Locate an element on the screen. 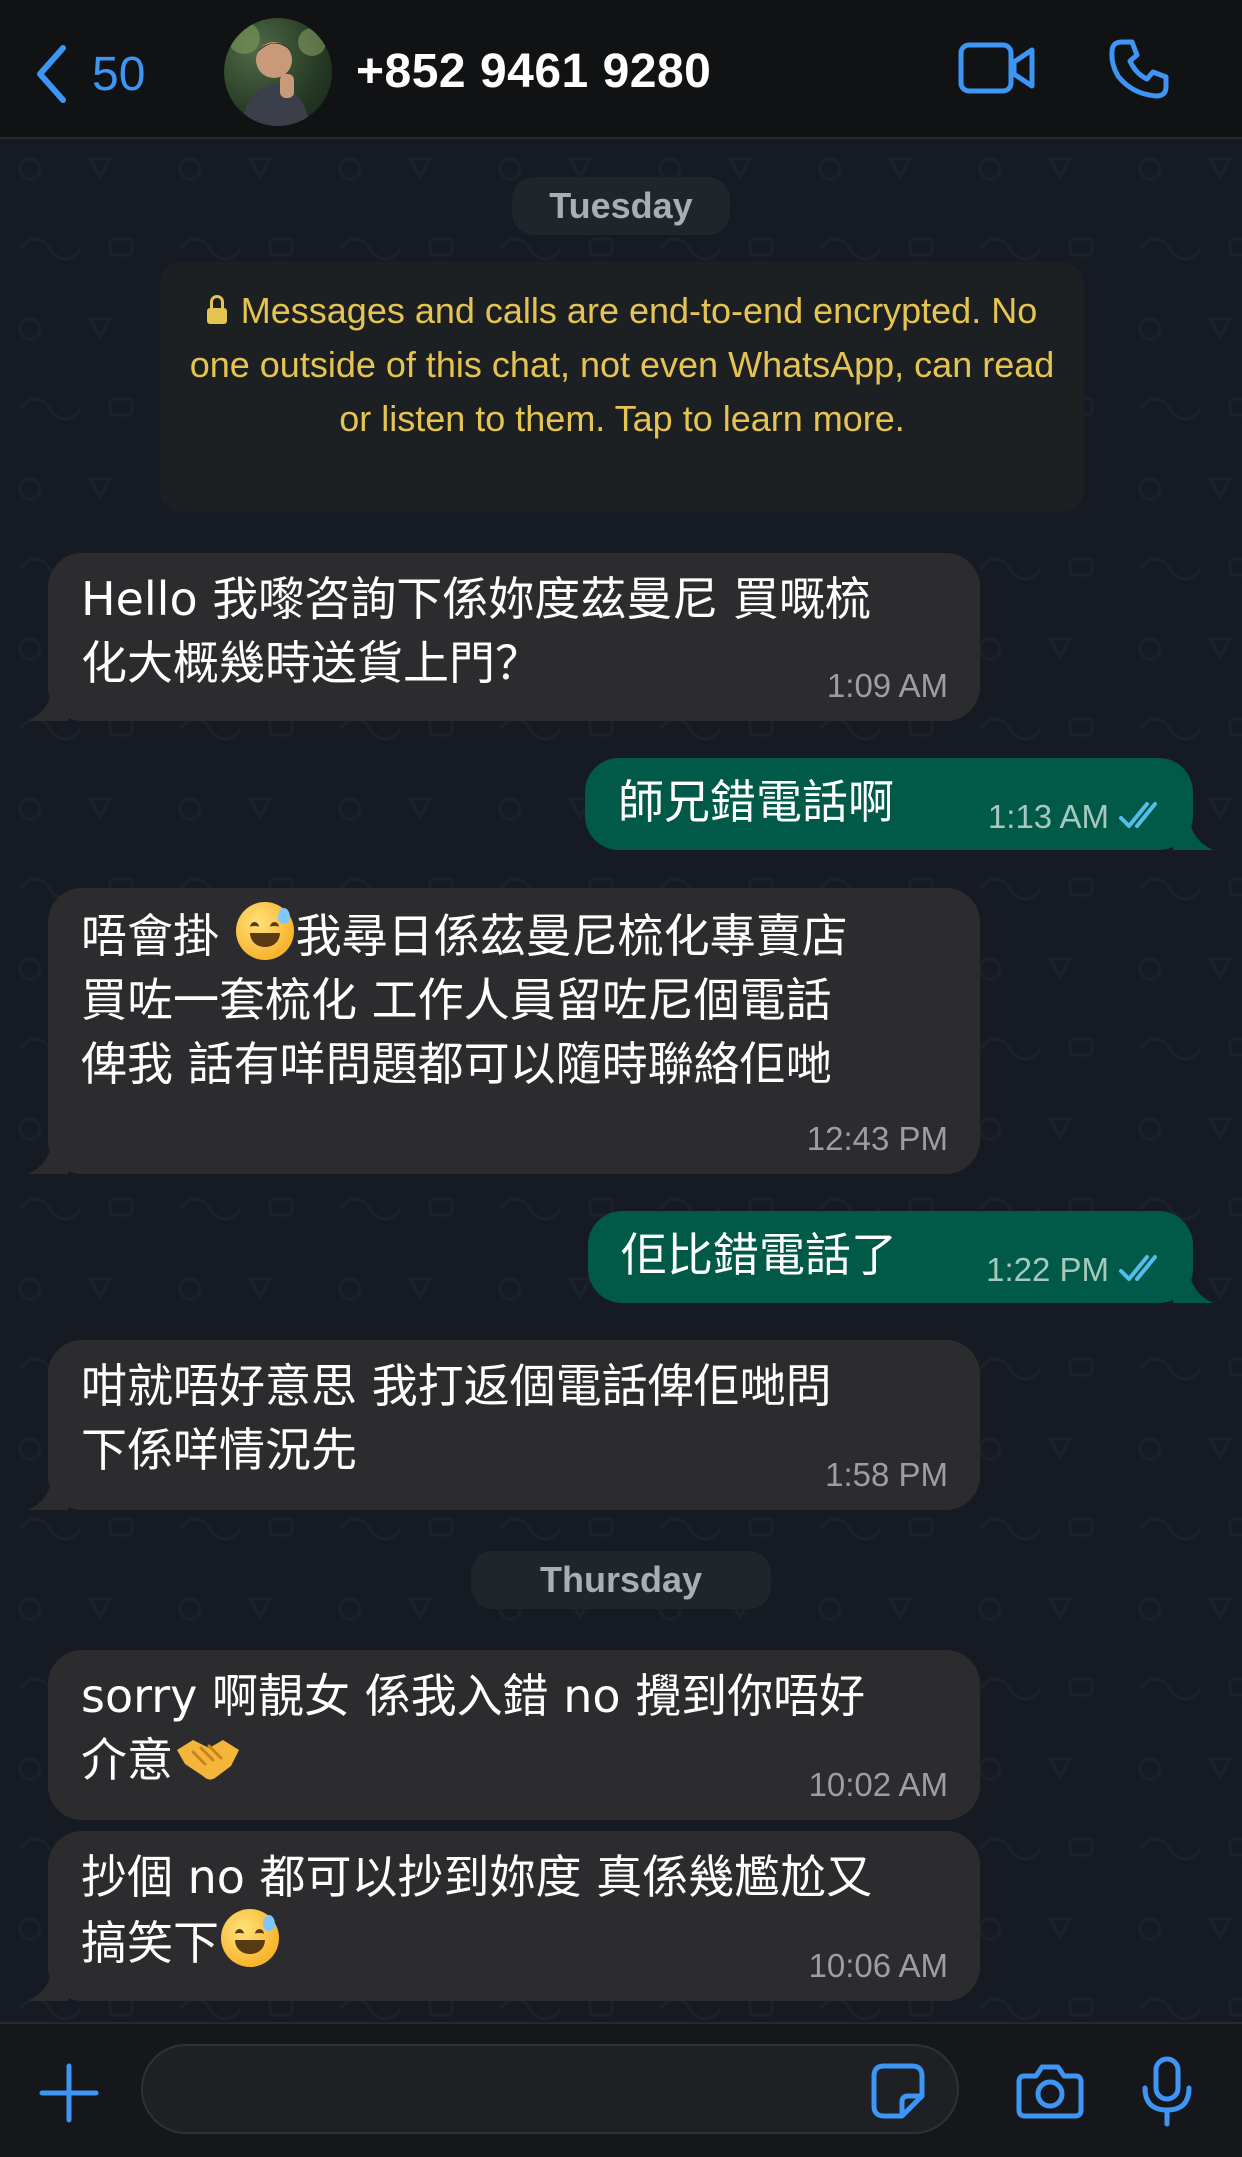  message-time: 1:58 PM is located at coordinates (886, 1474).